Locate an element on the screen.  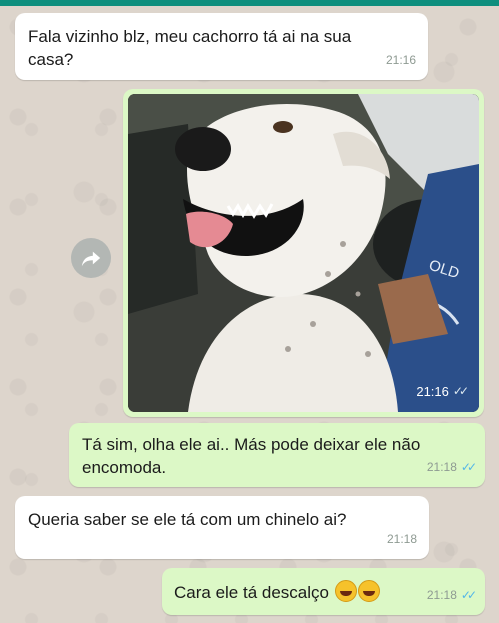
message-timestamp-wrap: 21:18 is located at coordinates (402, 539).